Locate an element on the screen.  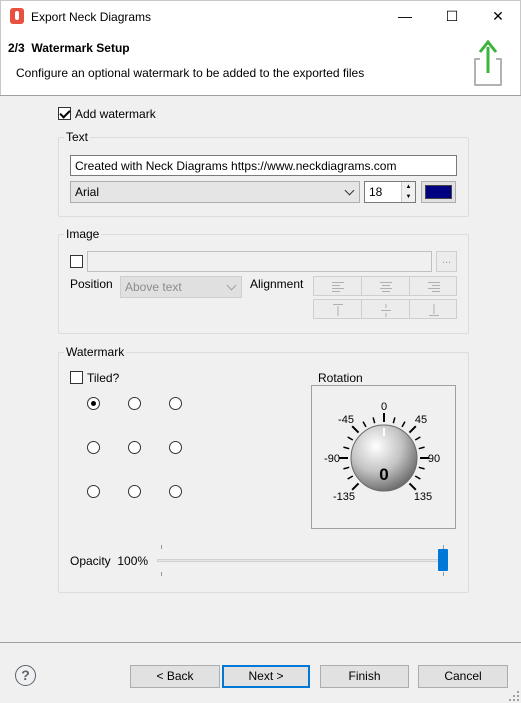
align-middle-button is located at coordinates (386, 309).